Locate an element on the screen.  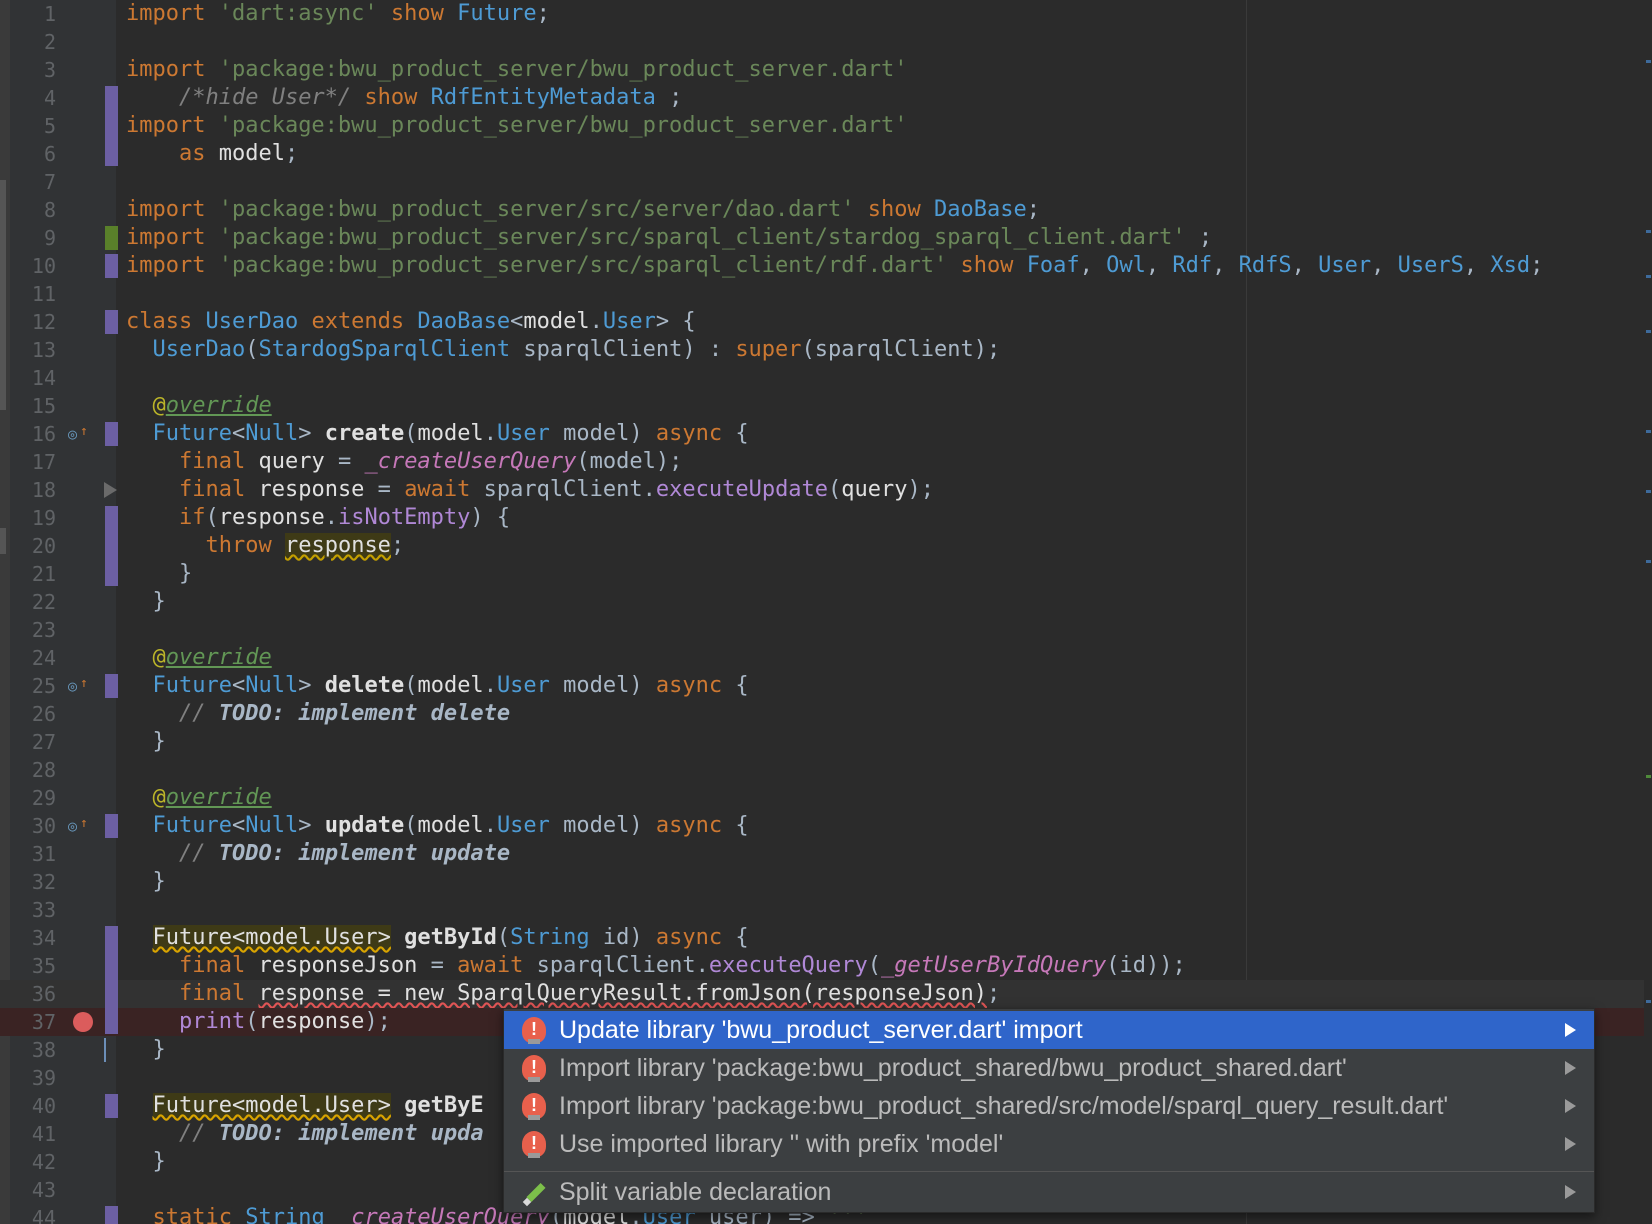
breakpoint-icon is located at coordinates (83, 1022).